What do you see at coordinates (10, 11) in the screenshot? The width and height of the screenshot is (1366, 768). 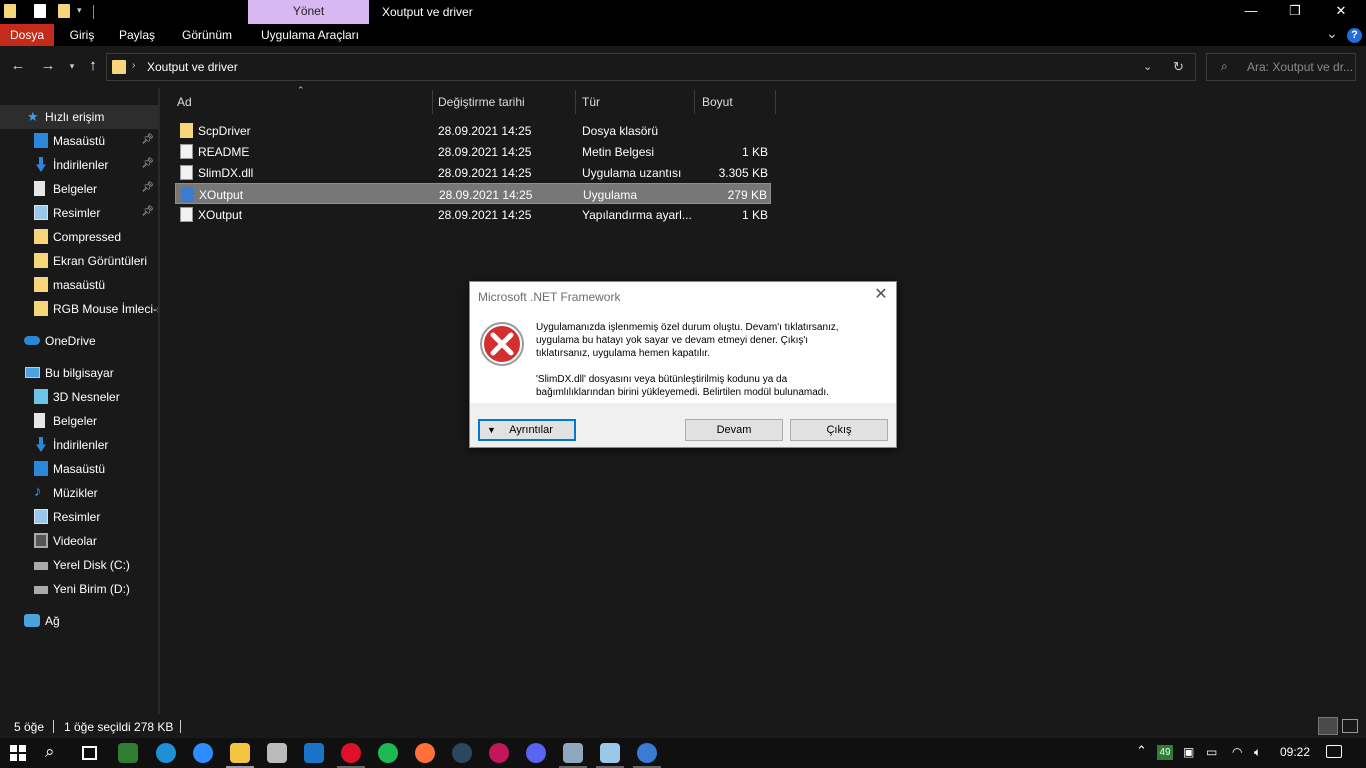 I see `folder-icon` at bounding box center [10, 11].